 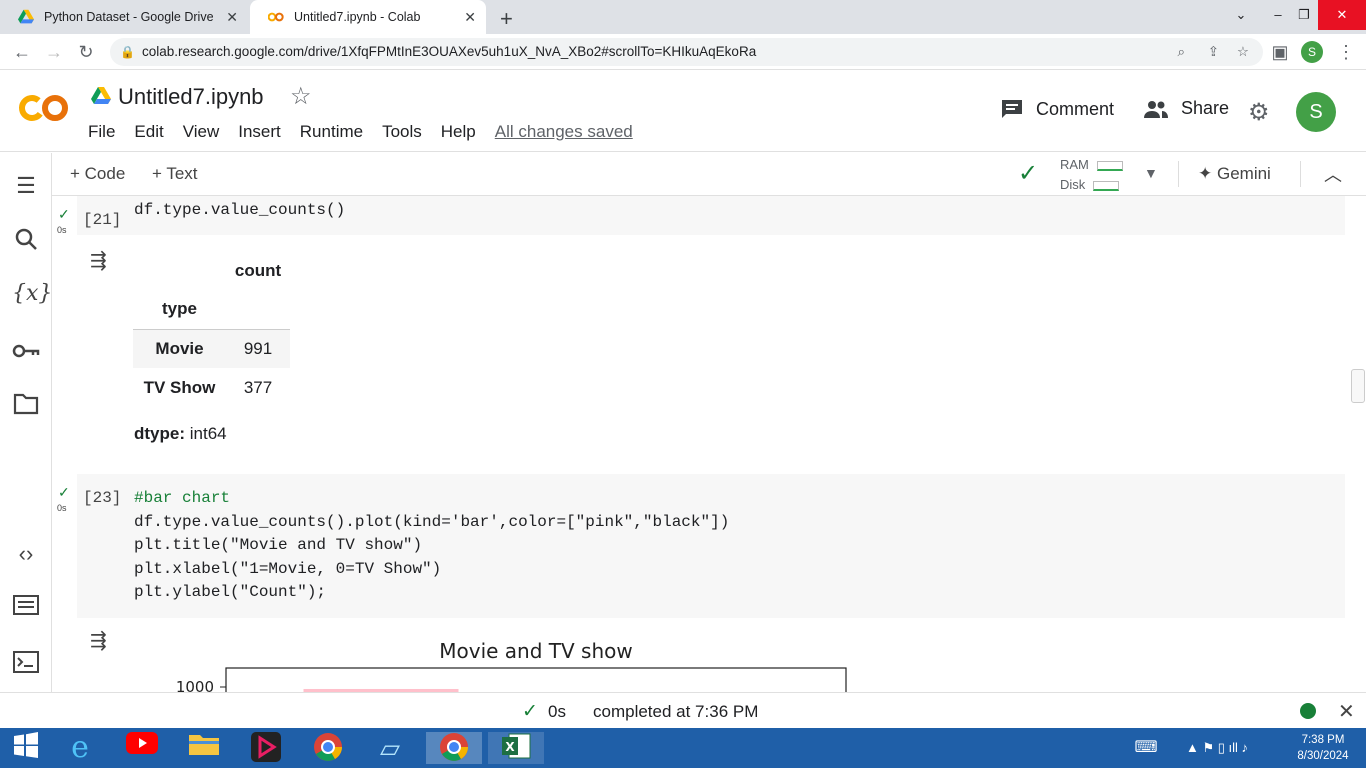 What do you see at coordinates (1323, 740) in the screenshot?
I see `clock-time: 7:38 PM` at bounding box center [1323, 740].